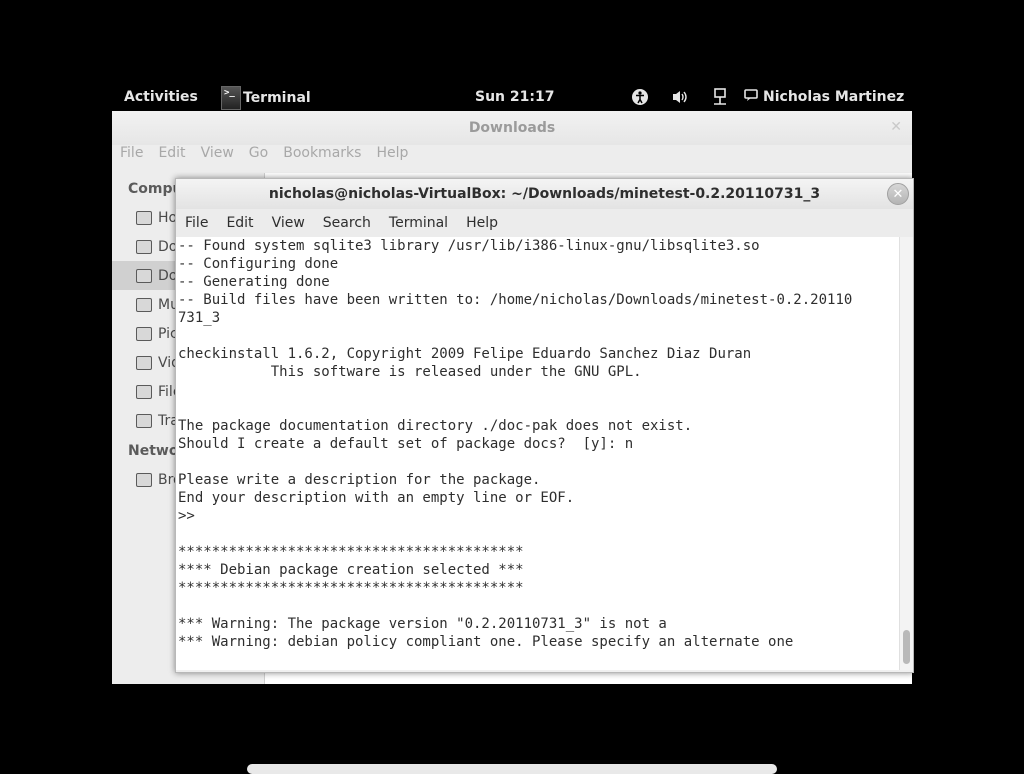 This screenshot has height=774, width=1024. Describe the element at coordinates (751, 97) in the screenshot. I see `chat-icon` at that location.